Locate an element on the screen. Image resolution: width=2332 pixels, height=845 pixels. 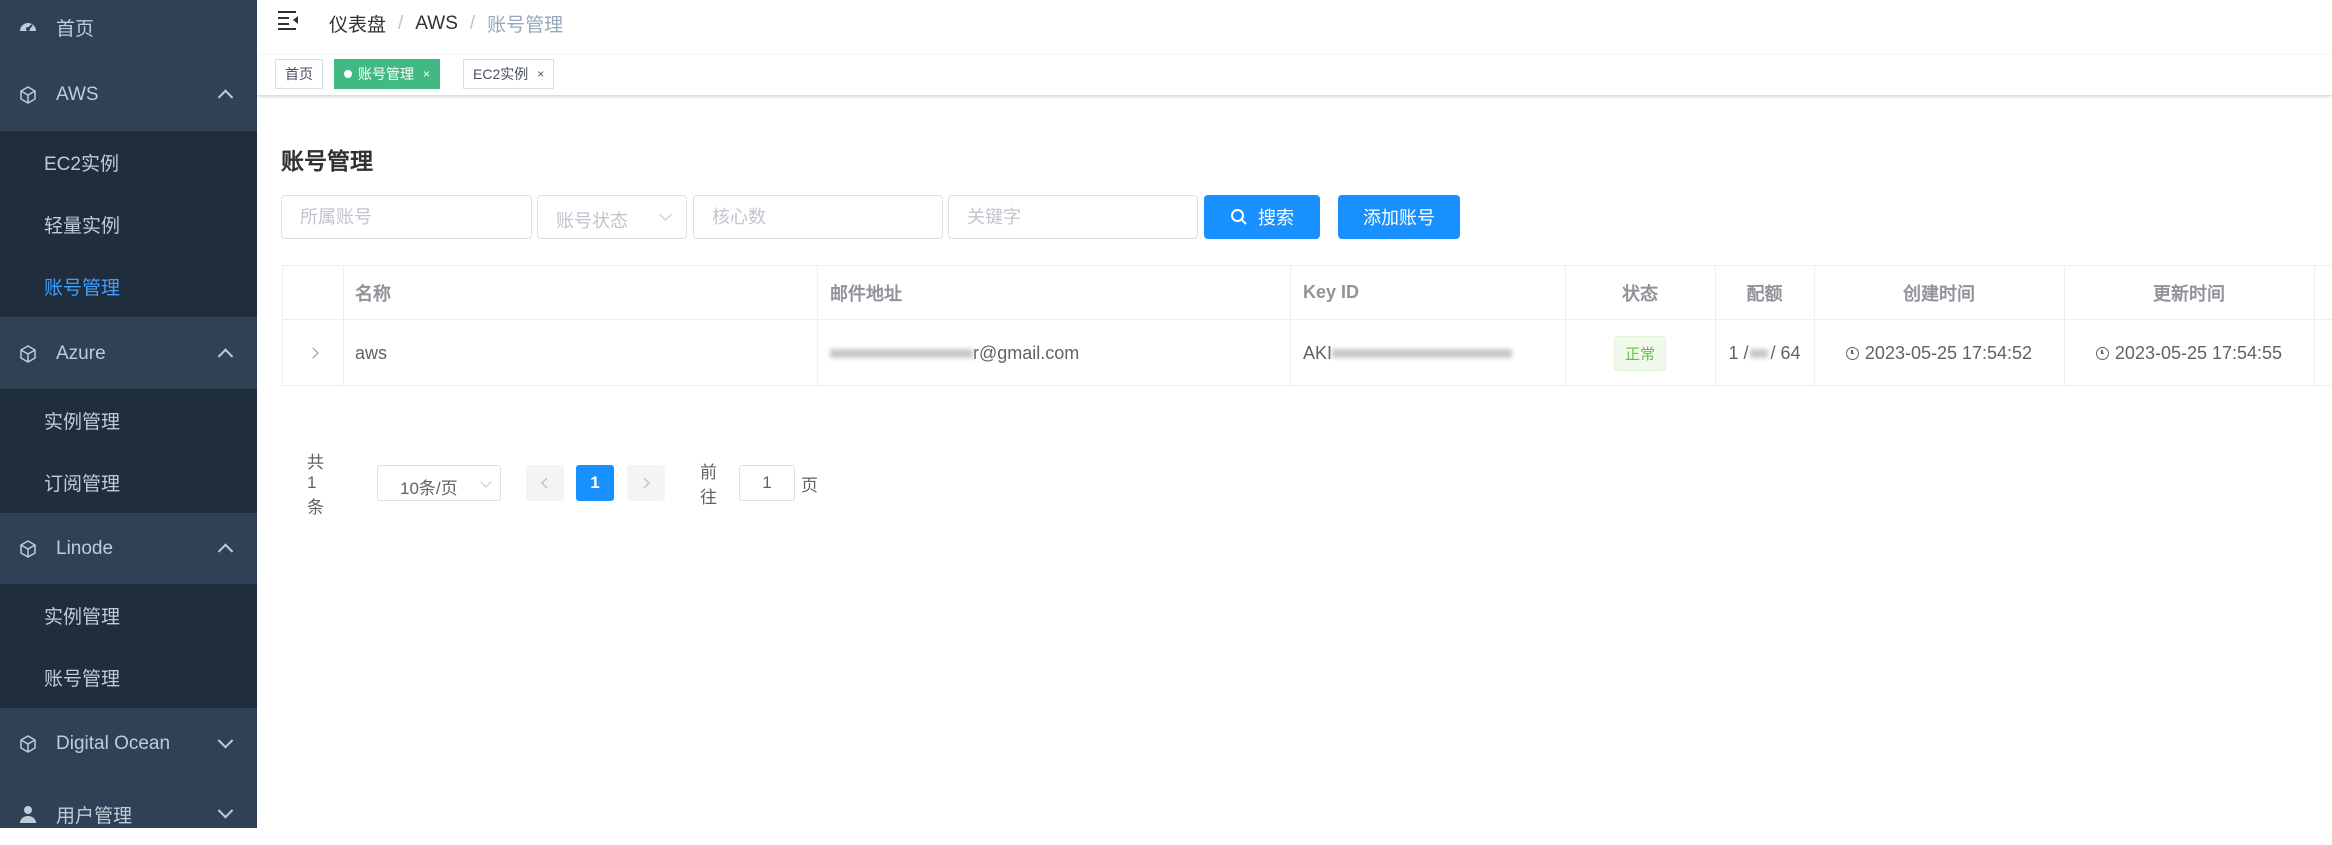
quota-left: 1 / is located at coordinates (1738, 352).